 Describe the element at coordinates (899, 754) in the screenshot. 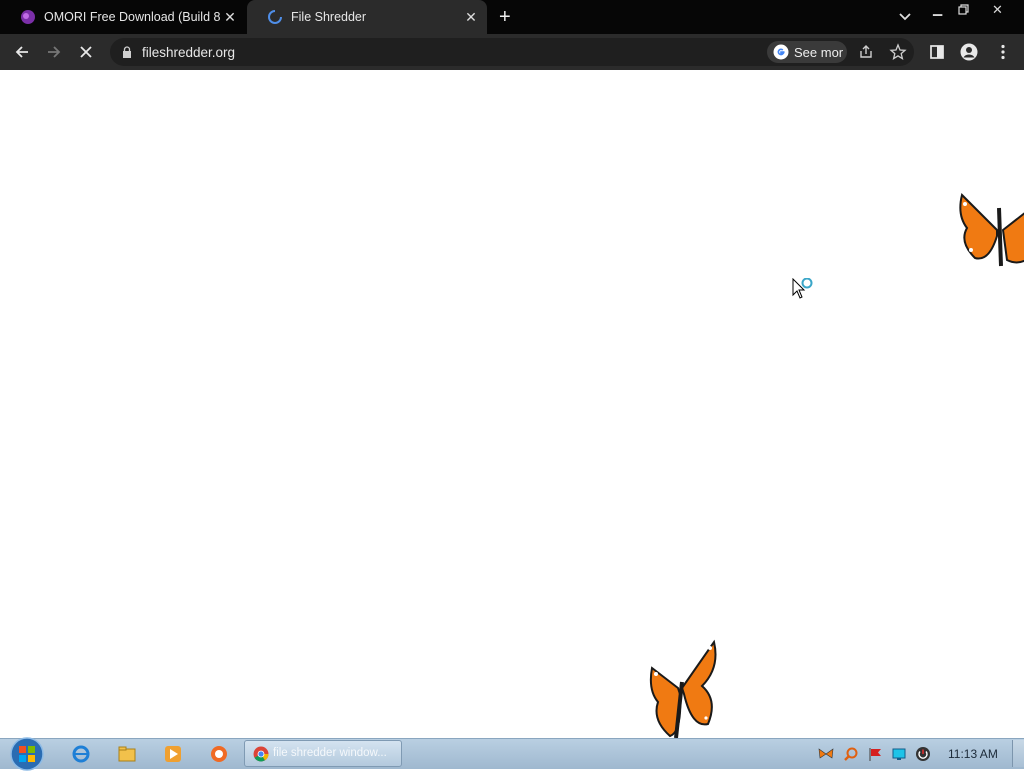

I see `display-tray-icon` at that location.